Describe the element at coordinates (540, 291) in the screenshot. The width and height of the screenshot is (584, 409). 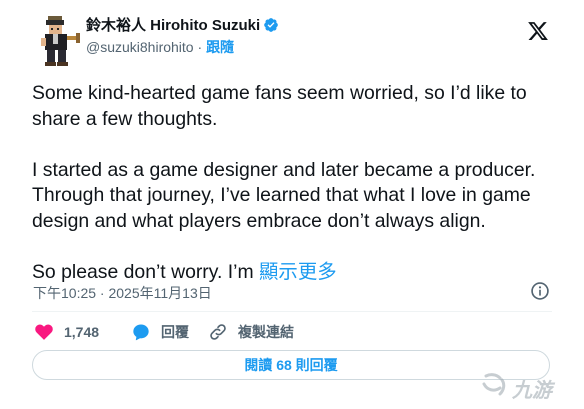
I see `info-icon` at that location.